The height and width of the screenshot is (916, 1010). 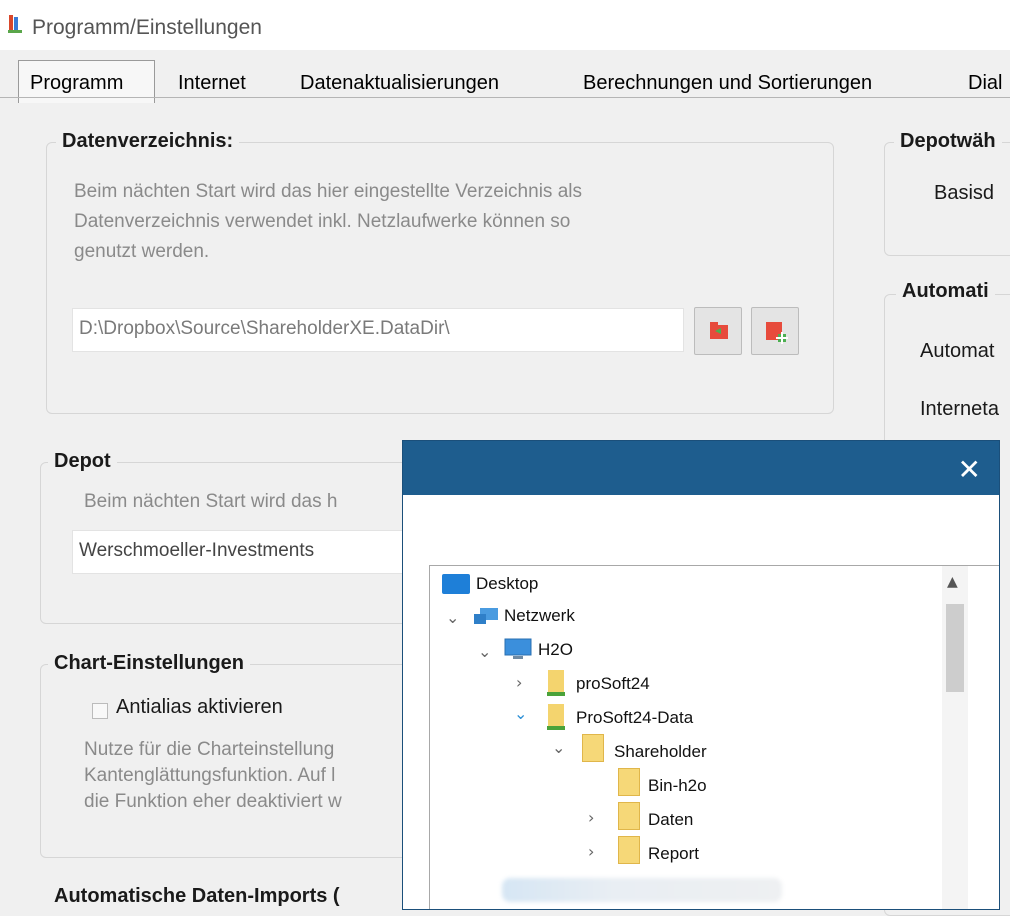 I want to click on scroll-up-icon: ▲, so click(x=952, y=582).